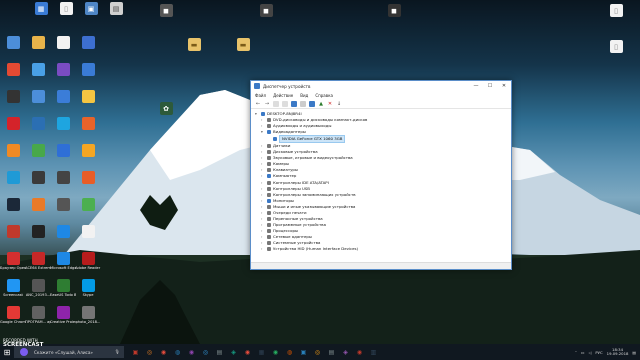 The width and height of the screenshot is (640, 360). What do you see at coordinates (63, 264) in the screenshot?
I see `desktop-icon: Microsoft Edge` at bounding box center [63, 264].